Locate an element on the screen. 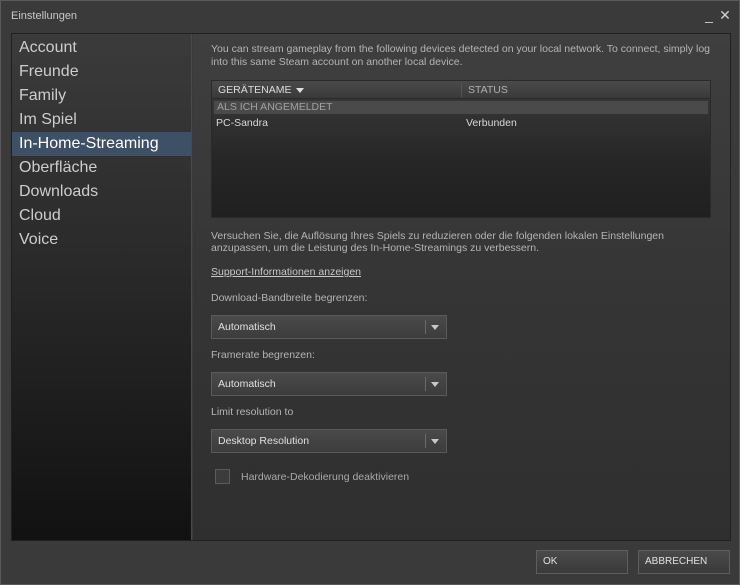 The height and width of the screenshot is (585, 740). sidebar-item-friends: Freunde is located at coordinates (101, 72).